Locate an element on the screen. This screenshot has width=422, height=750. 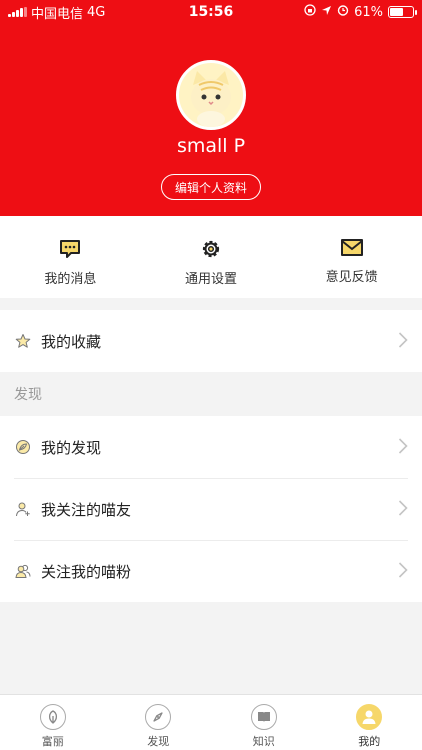
favorites-list: 我的收藏 is located at coordinates (211, 341).